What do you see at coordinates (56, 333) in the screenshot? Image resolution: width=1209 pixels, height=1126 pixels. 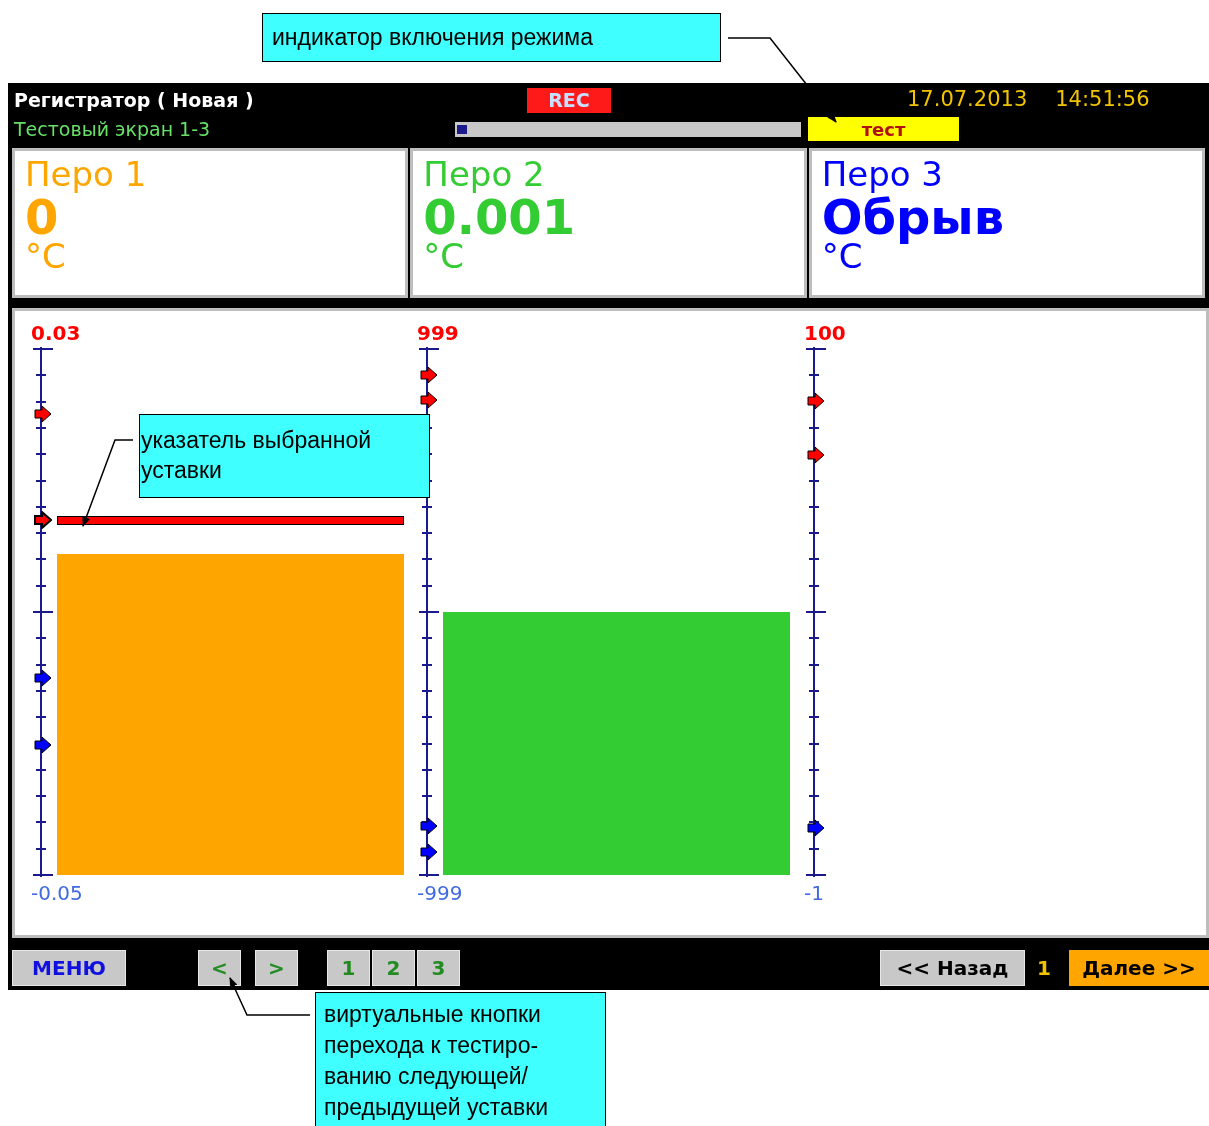 I see `scale-max-label: 0.03` at bounding box center [56, 333].